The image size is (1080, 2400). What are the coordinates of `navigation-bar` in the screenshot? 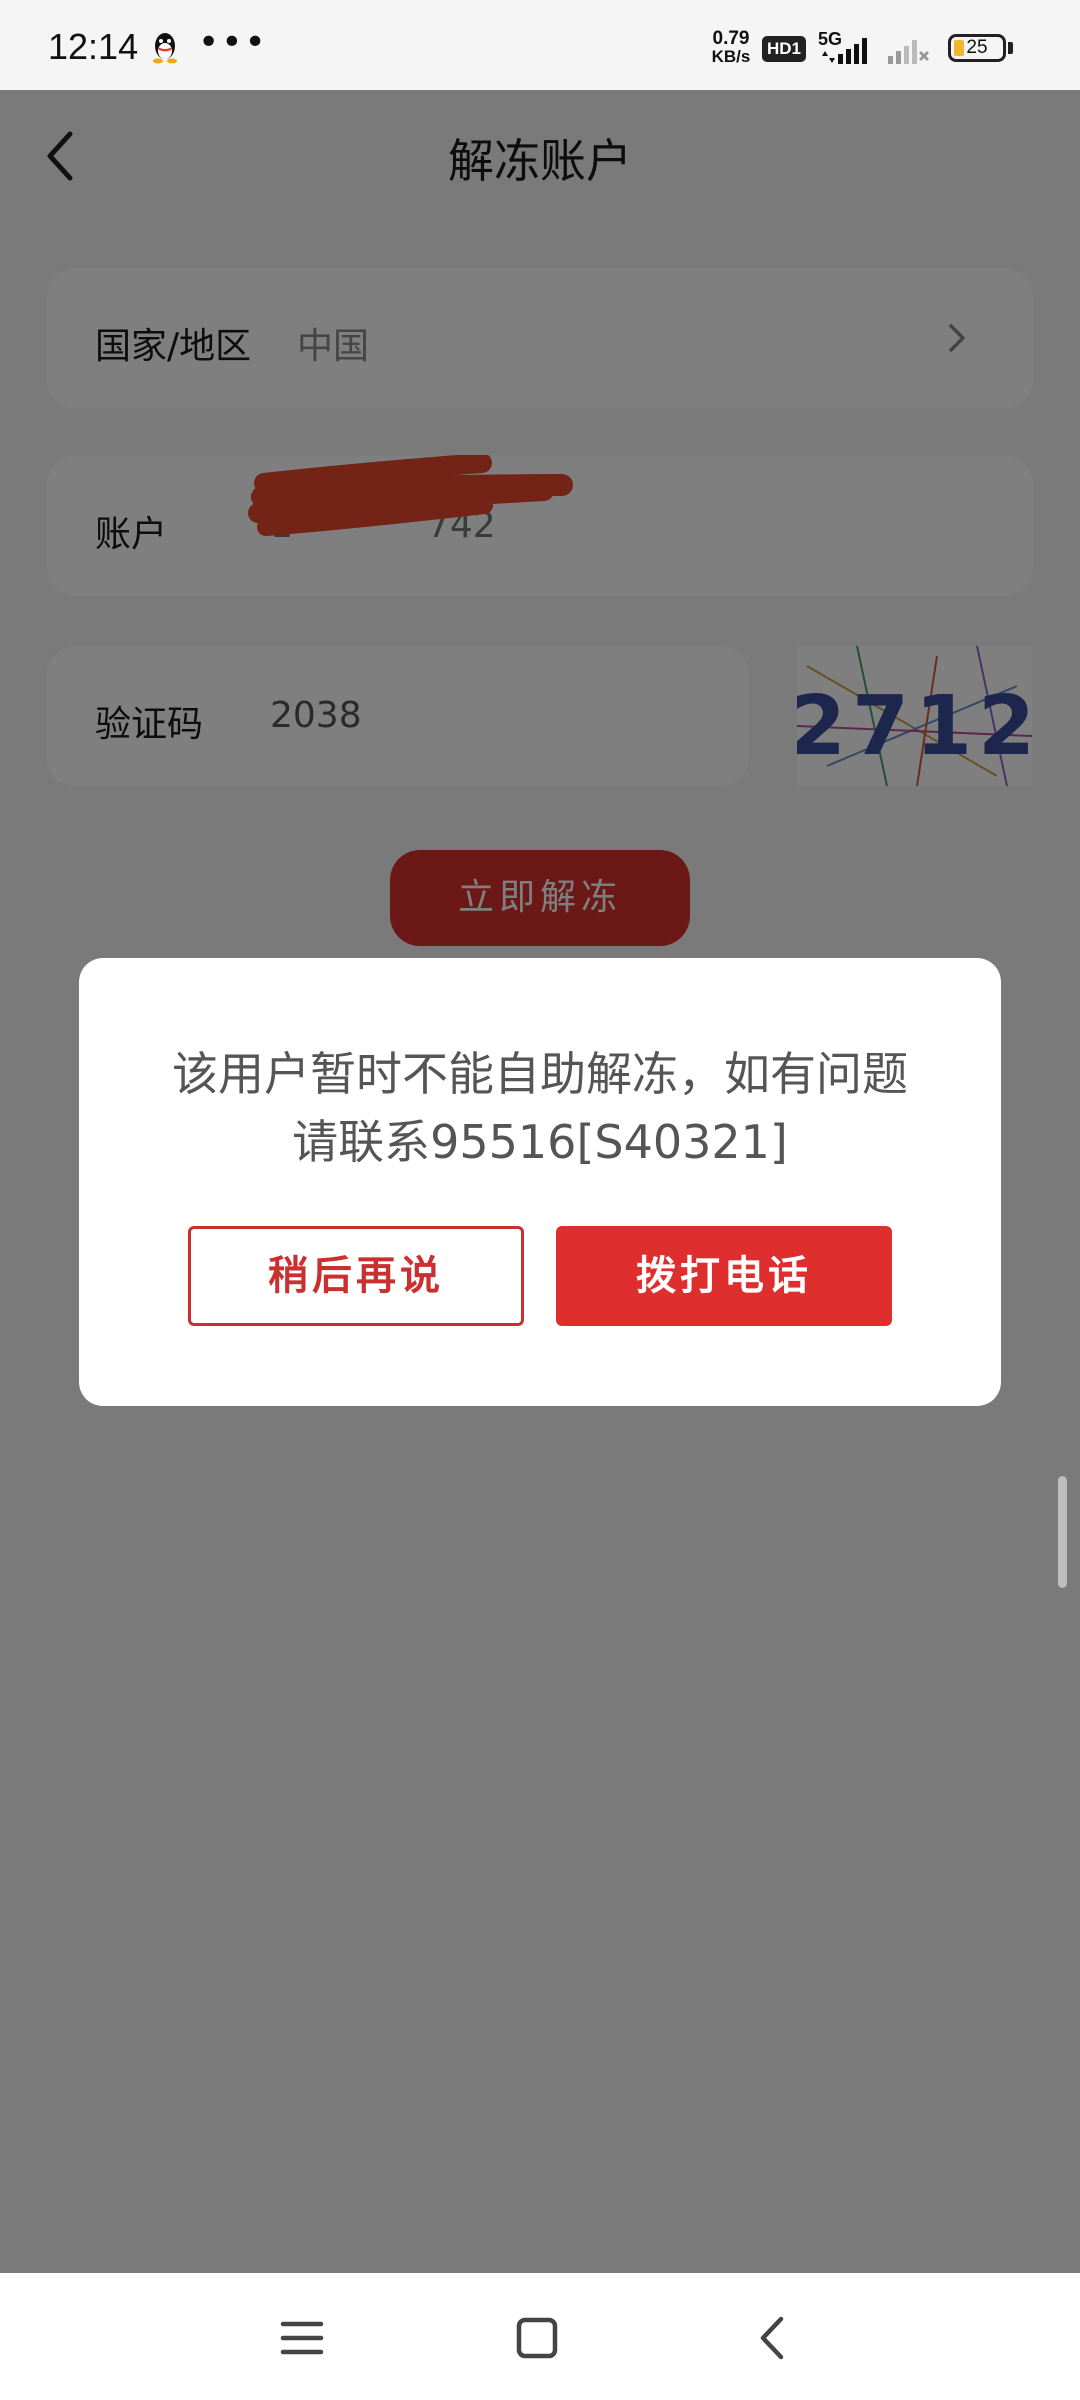 It's located at (540, 2336).